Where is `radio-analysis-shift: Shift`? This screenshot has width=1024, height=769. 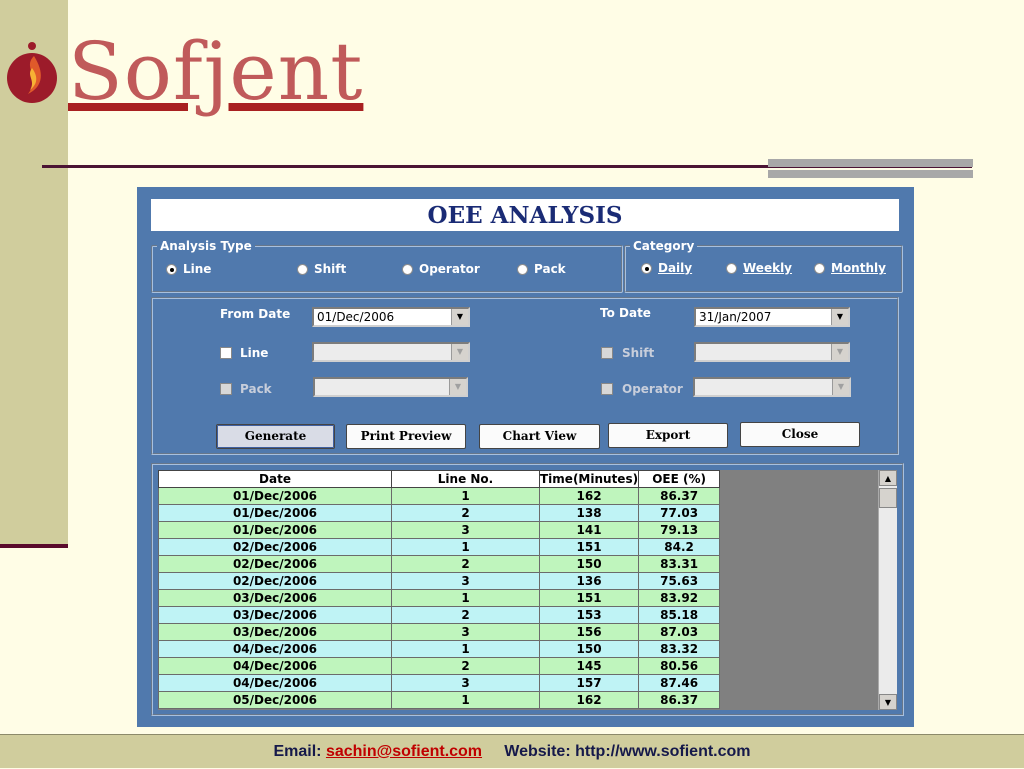
radio-analysis-shift: Shift is located at coordinates (321, 269).